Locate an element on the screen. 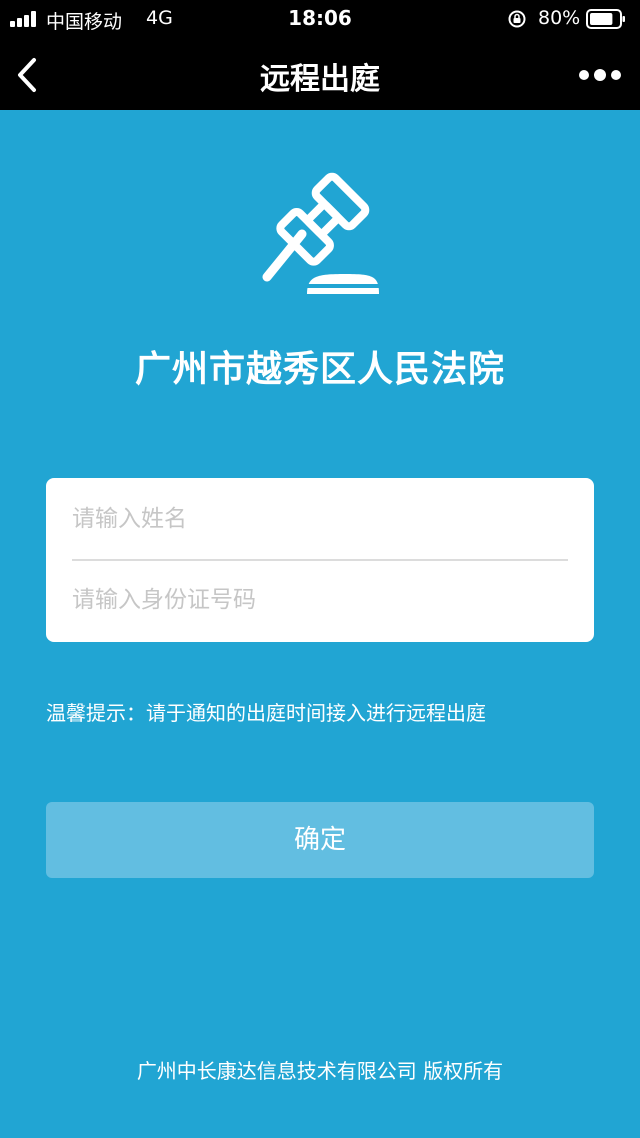  back-button is located at coordinates (35, 75).